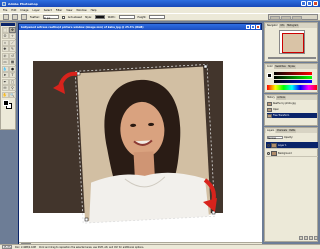 This screenshot has width=320, height=249. I want to click on navigator-view-box, so click(293, 43).